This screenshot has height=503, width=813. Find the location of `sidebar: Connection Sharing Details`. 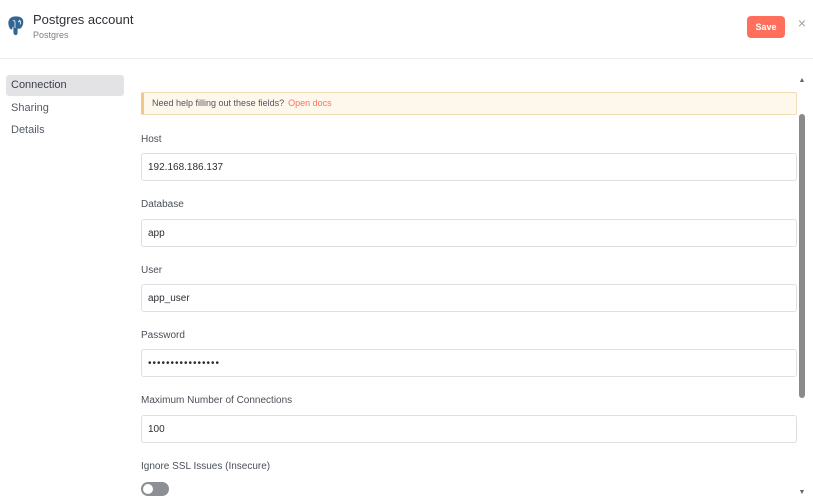

sidebar: Connection Sharing Details is located at coordinates (65, 109).